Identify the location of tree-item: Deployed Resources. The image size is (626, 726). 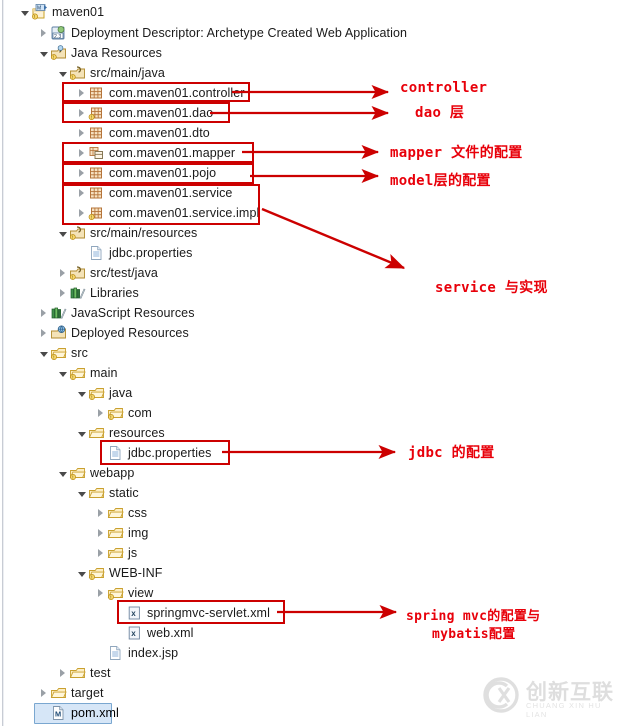
(113, 333).